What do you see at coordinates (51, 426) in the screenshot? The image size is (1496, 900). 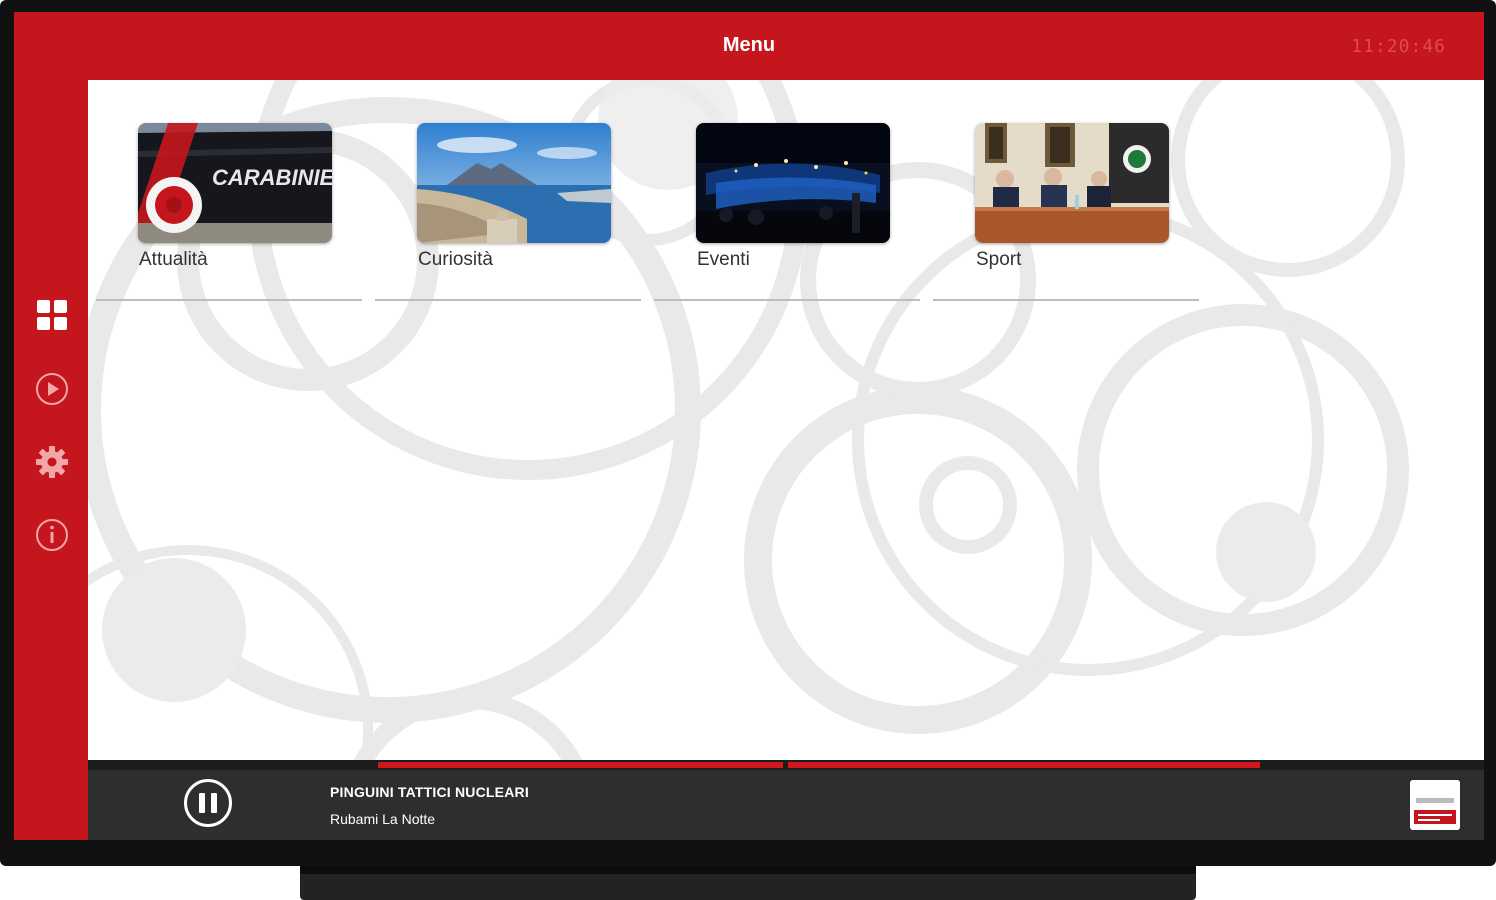 I see `sidebar` at bounding box center [51, 426].